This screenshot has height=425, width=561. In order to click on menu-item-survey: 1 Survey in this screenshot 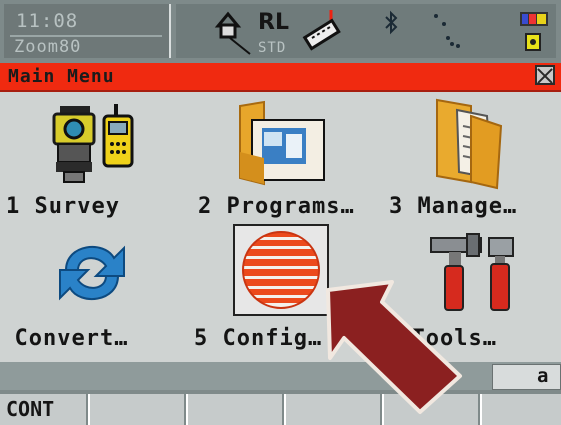, I will do `click(90, 160)`.